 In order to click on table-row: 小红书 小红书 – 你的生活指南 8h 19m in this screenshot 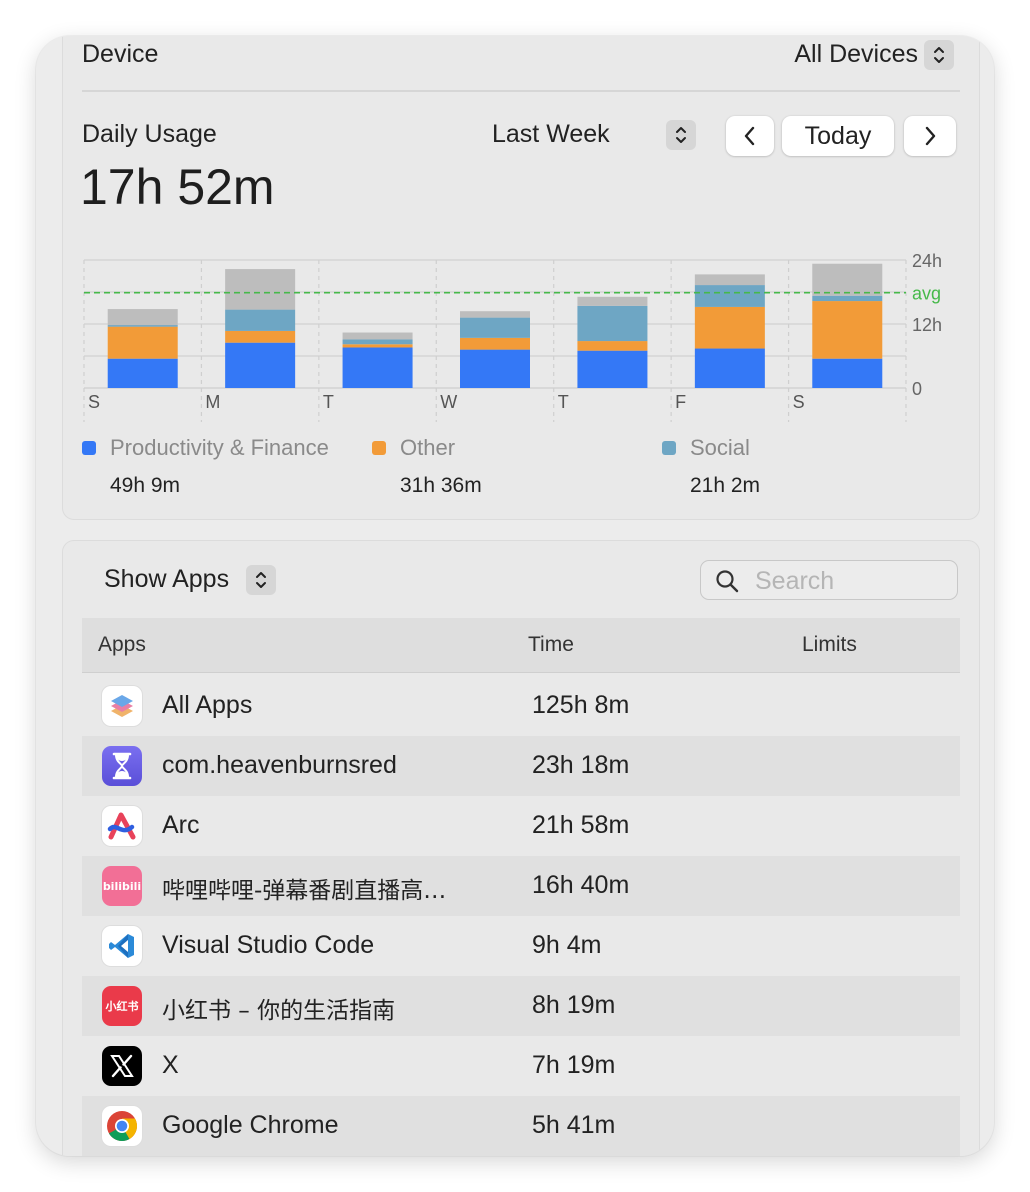, I will do `click(521, 1006)`.